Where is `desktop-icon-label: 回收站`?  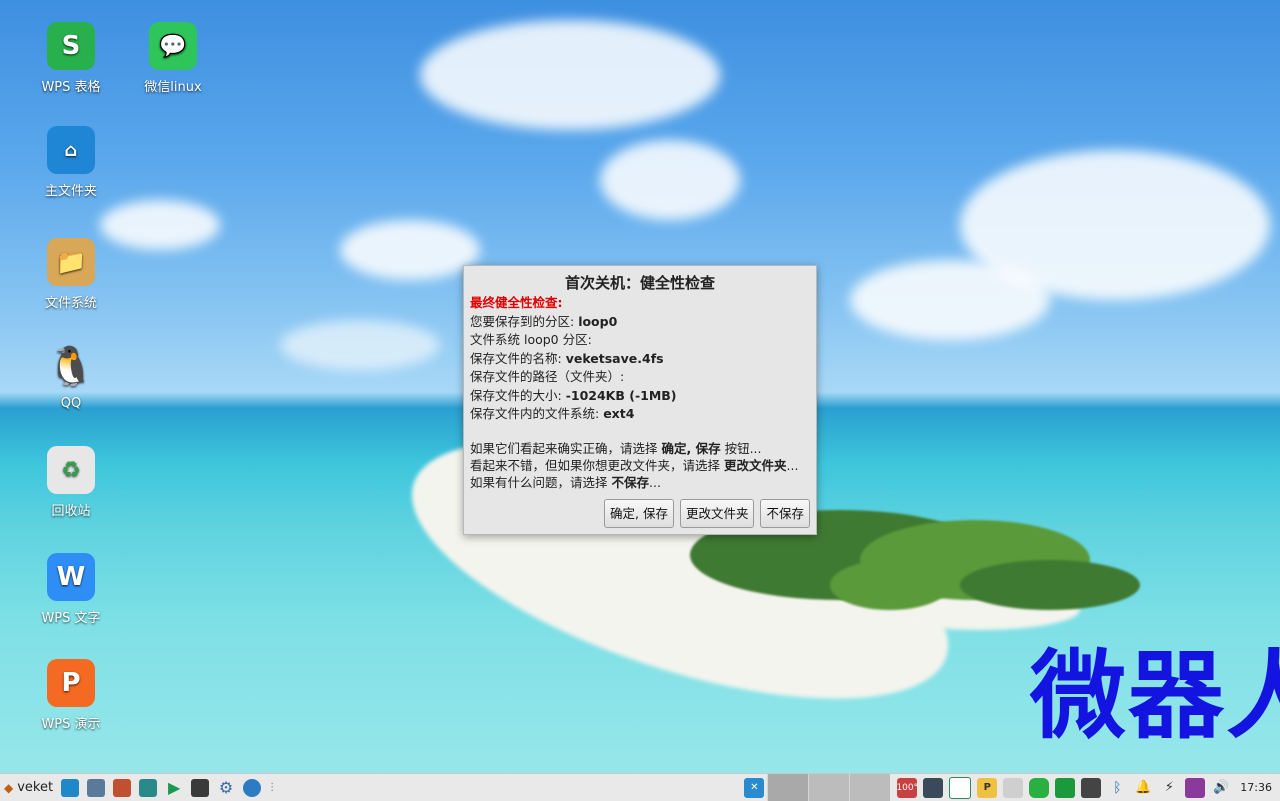
desktop-icon-label: 回收站 is located at coordinates (71, 511).